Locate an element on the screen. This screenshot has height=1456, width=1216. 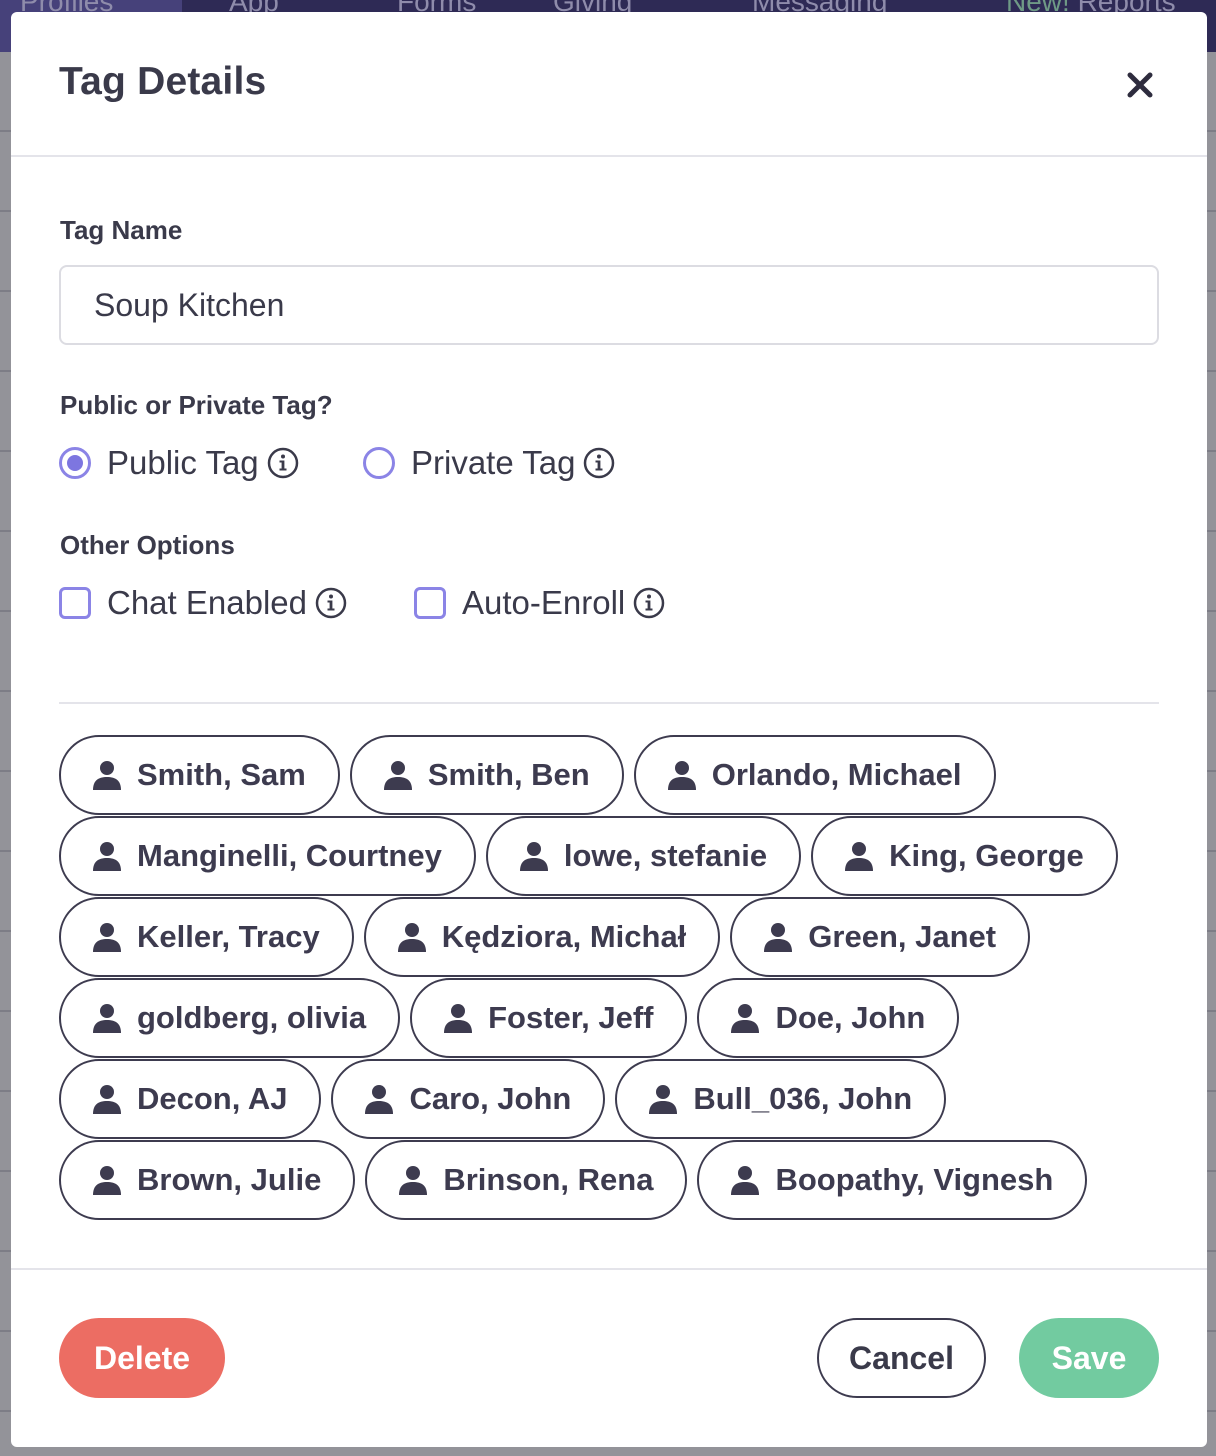
chat-enabled-option: Chat Enabled is located at coordinates (203, 603).